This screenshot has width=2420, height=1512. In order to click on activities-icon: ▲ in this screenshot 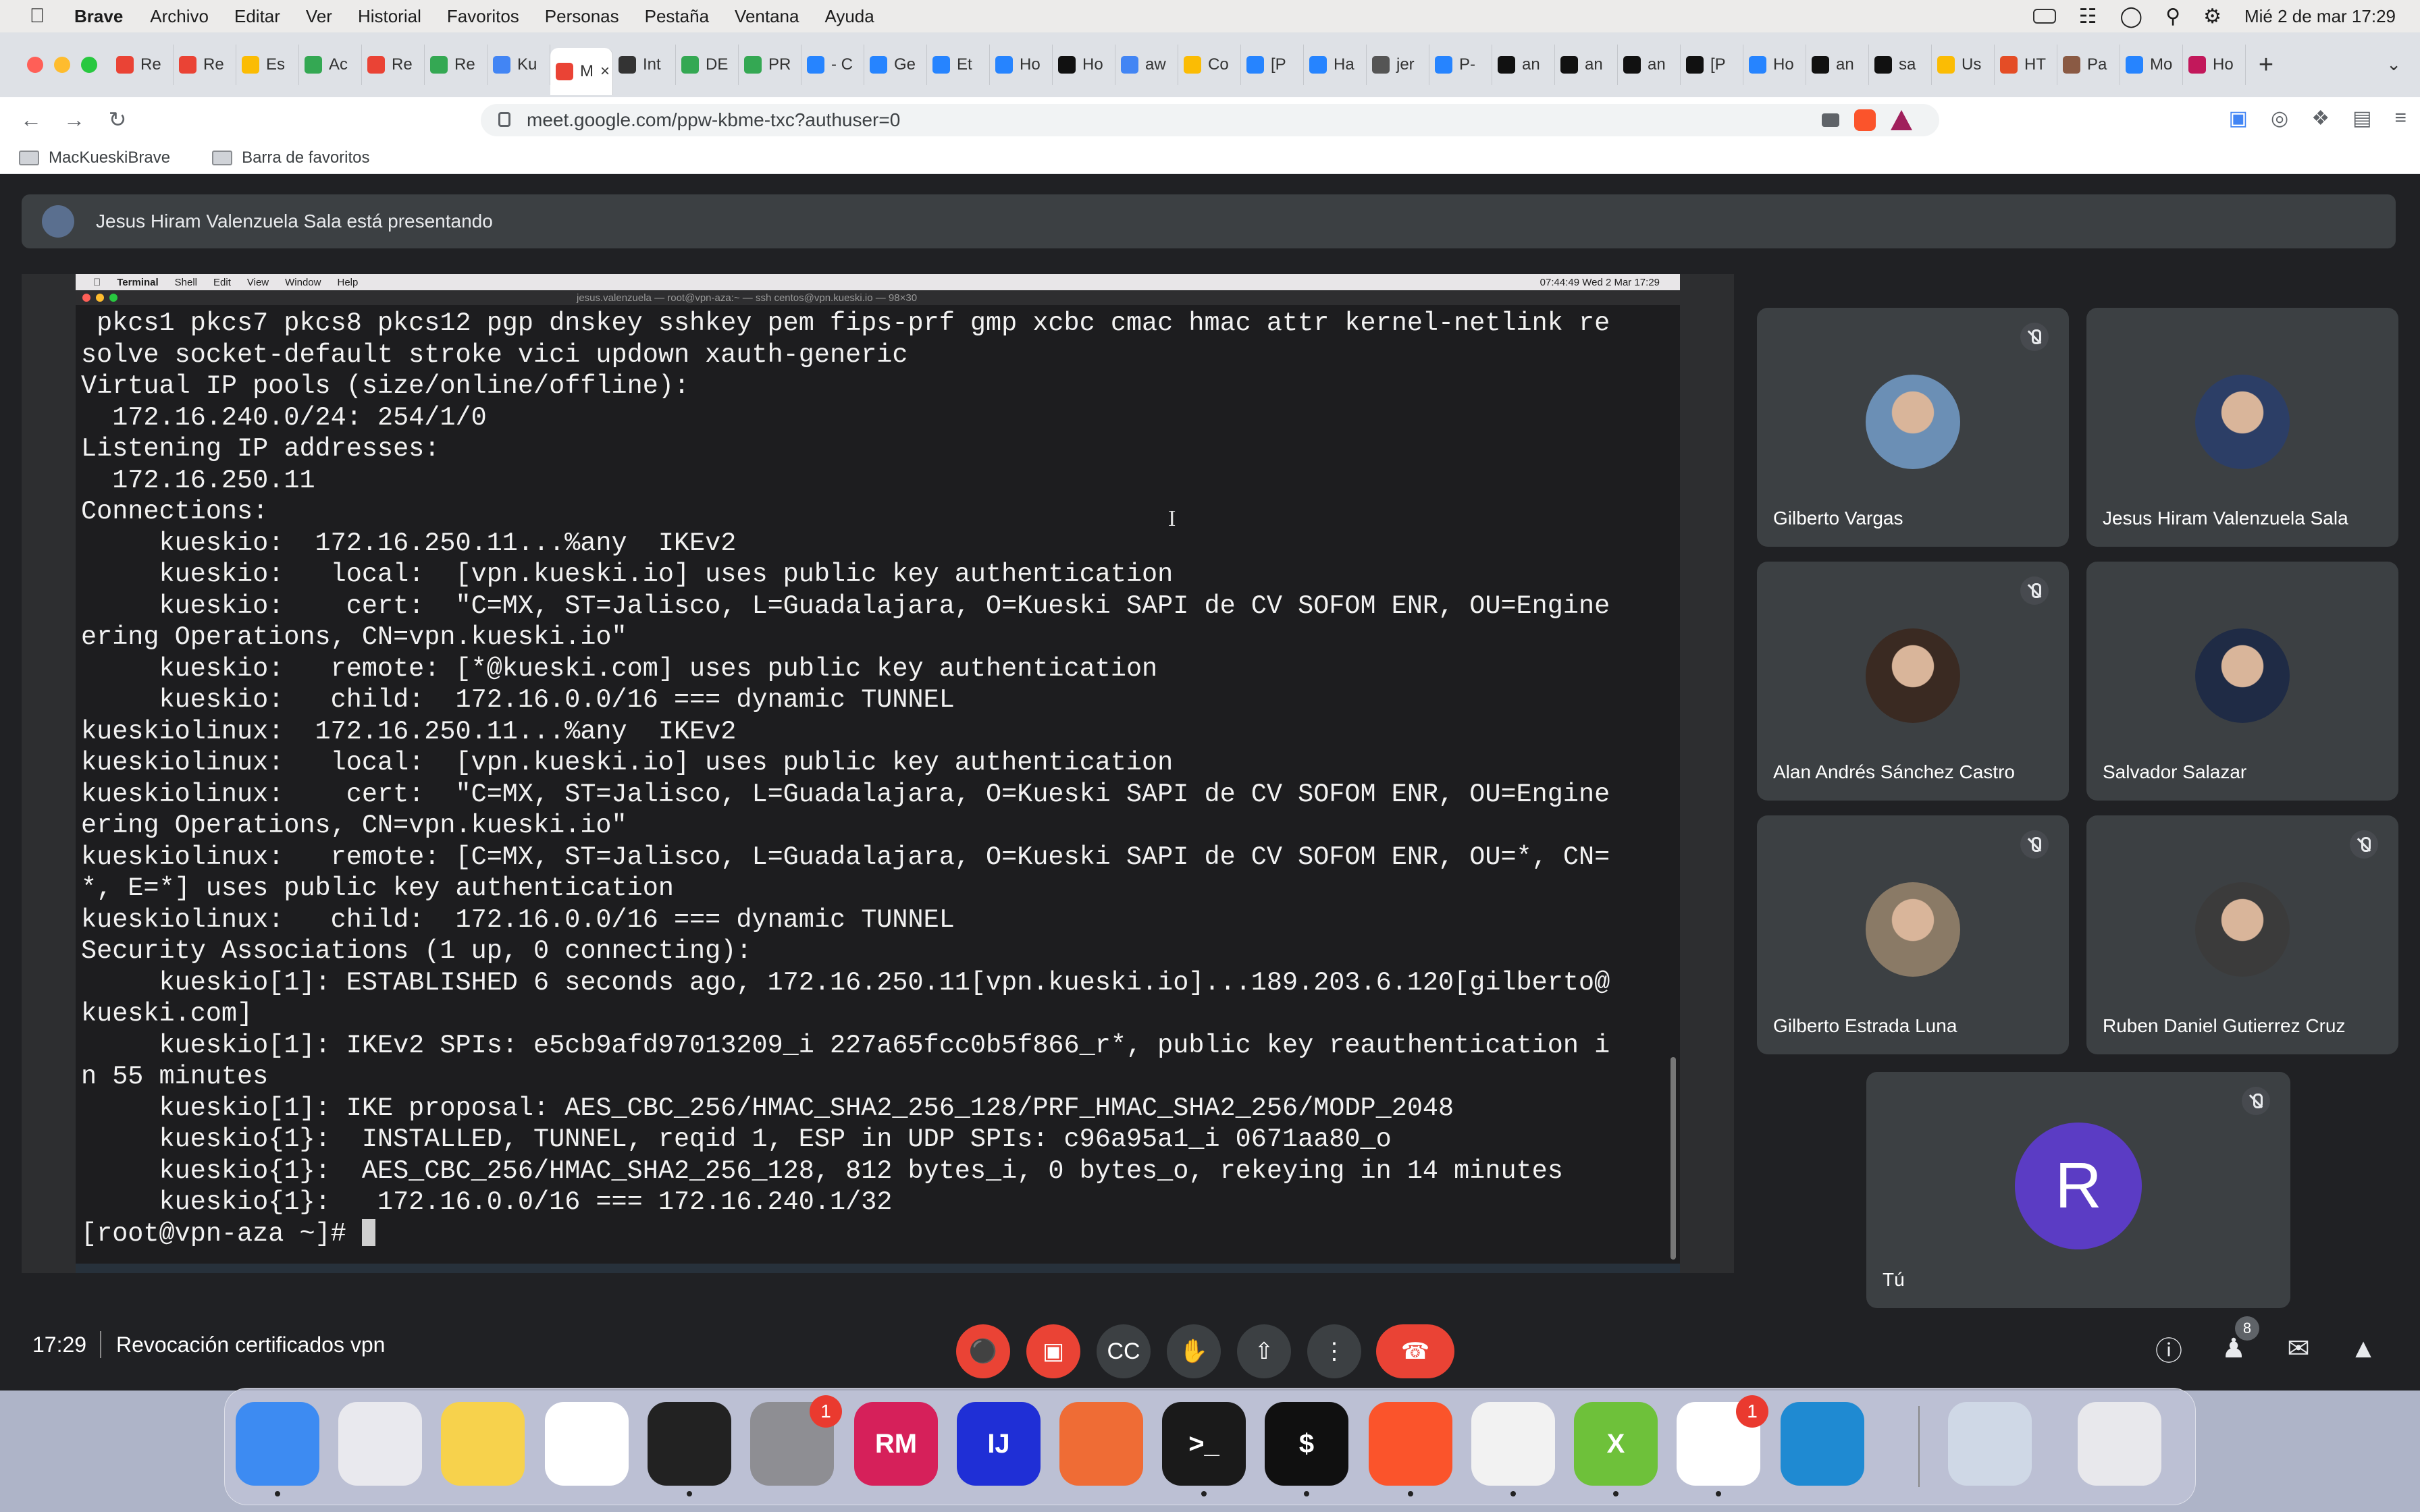, I will do `click(2363, 1348)`.